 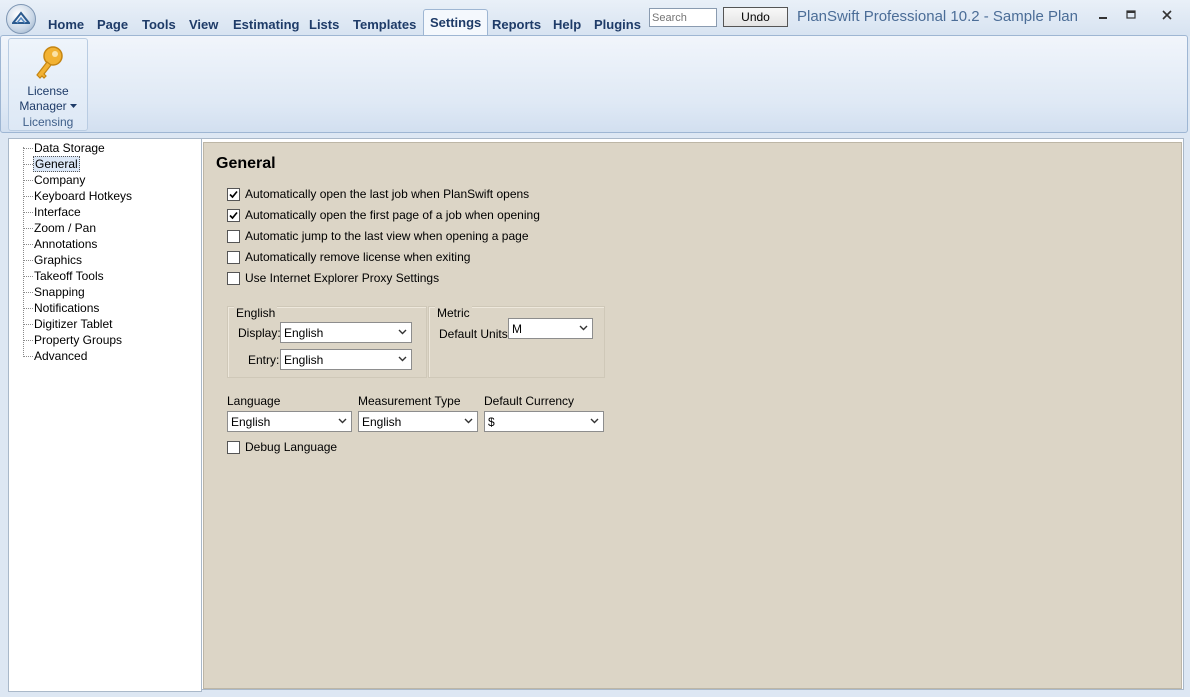 What do you see at coordinates (48, 122) in the screenshot?
I see `group-label: Licensing` at bounding box center [48, 122].